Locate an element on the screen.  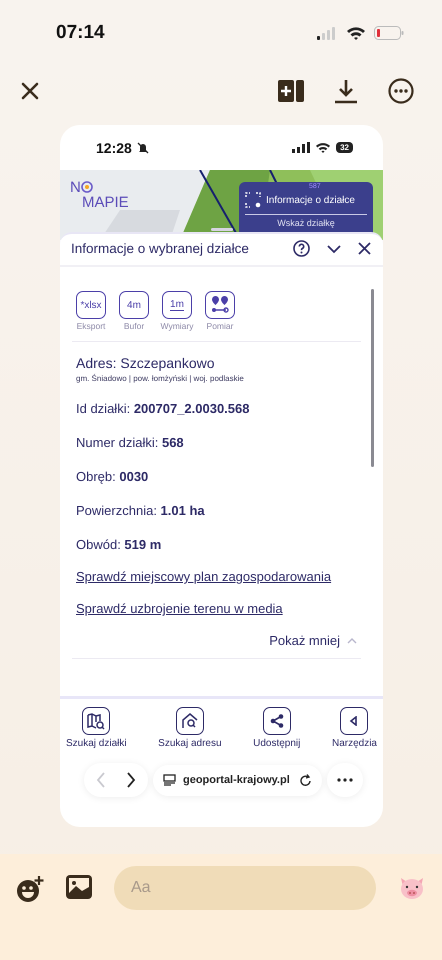
triangle-icon is located at coordinates (354, 721).